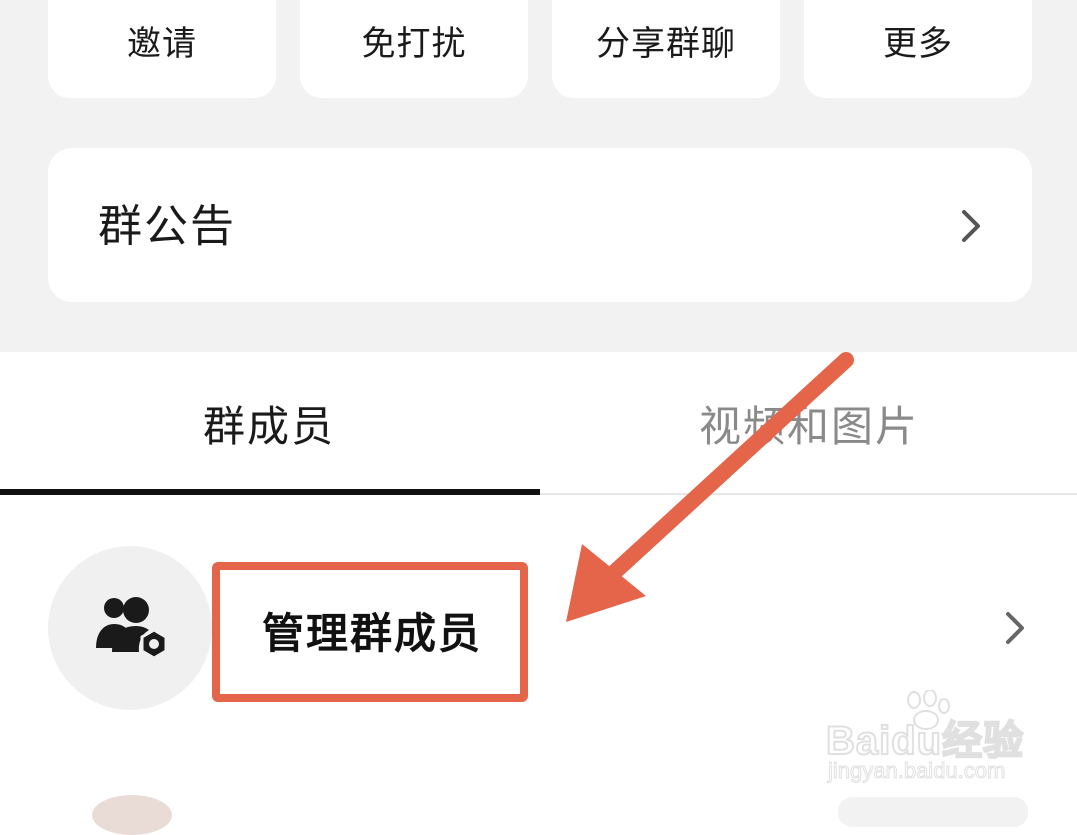 The image size is (1077, 835). Describe the element at coordinates (167, 226) in the screenshot. I see `group-notice-label: 群公告` at that location.